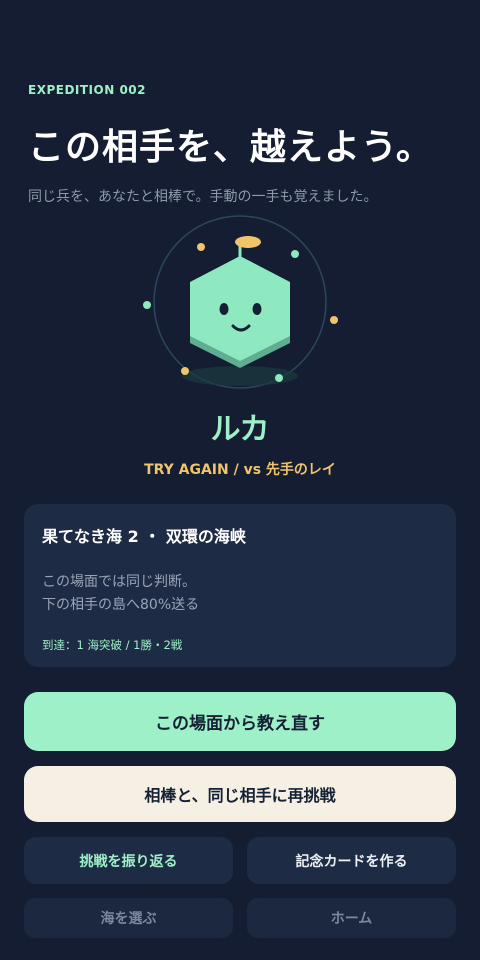 Image resolution: width=480 pixels, height=960 pixels. Describe the element at coordinates (128, 918) in the screenshot. I see `choose-sea-button: 海を選ぶ` at that location.